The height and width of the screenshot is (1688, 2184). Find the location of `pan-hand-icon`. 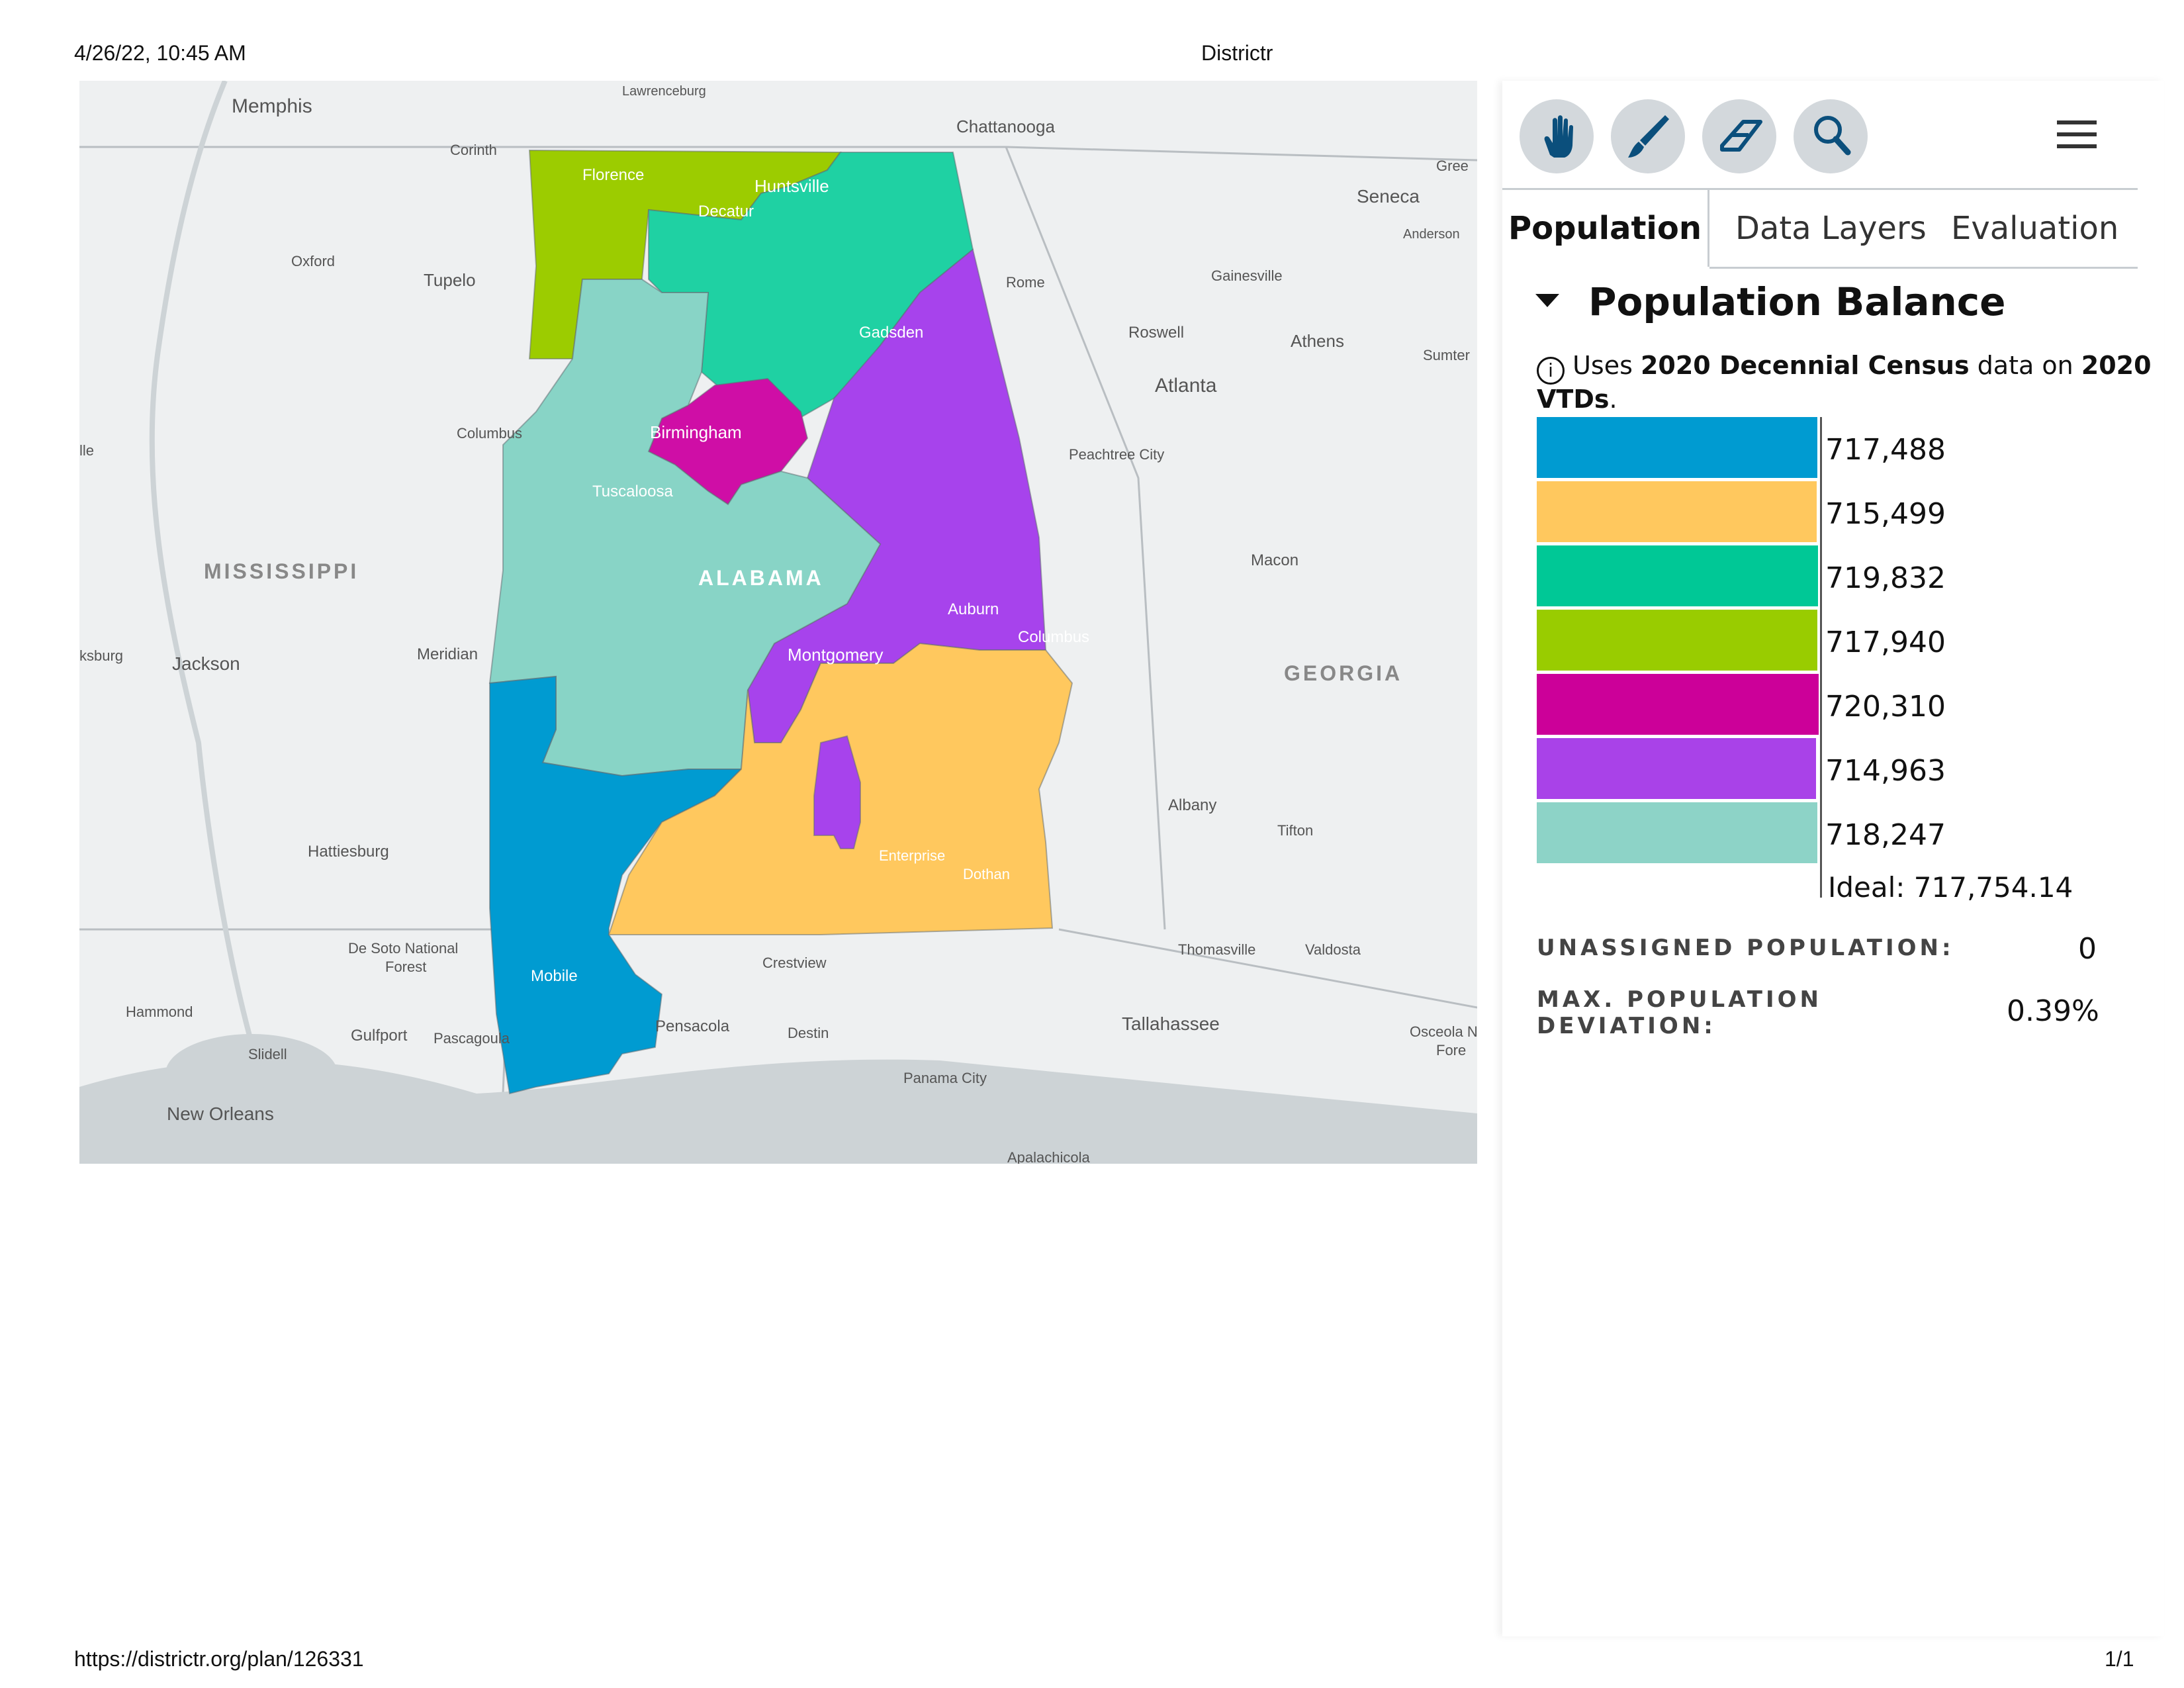

pan-hand-icon is located at coordinates (1558, 136).